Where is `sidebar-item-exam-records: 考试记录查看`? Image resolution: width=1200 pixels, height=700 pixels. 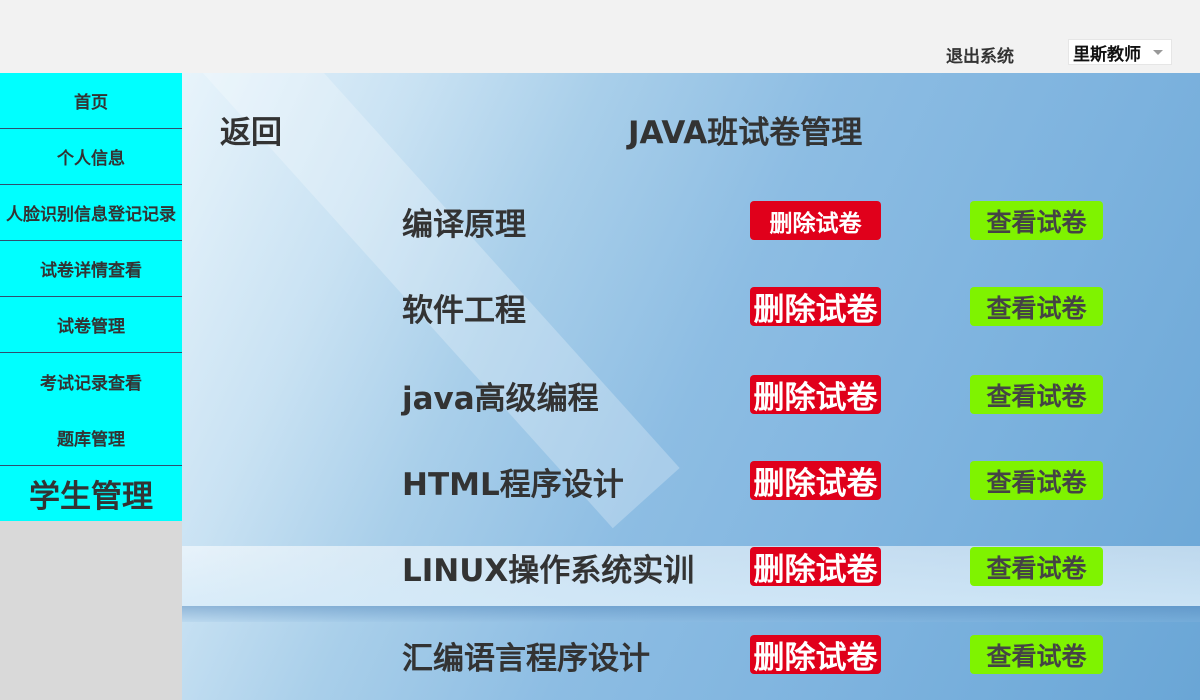 sidebar-item-exam-records: 考试记录查看 is located at coordinates (91, 381).